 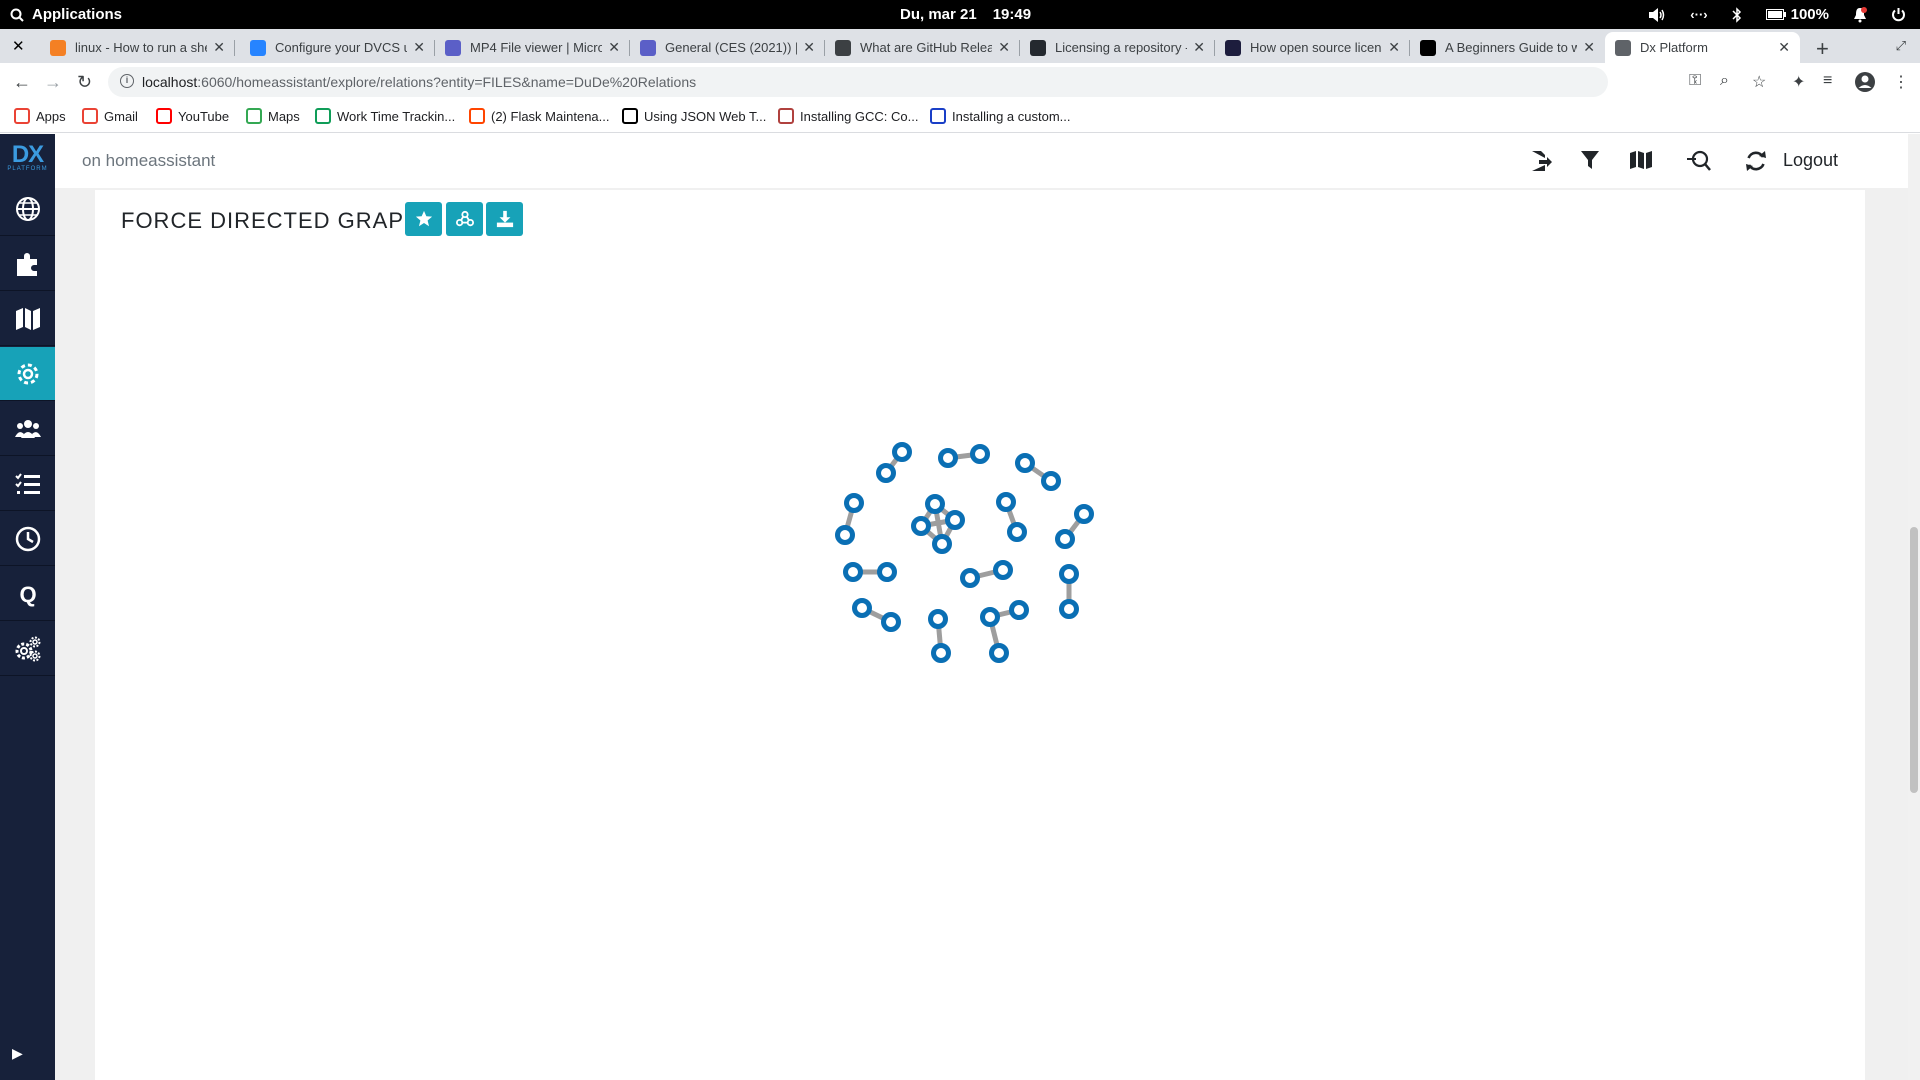 What do you see at coordinates (17, 1053) in the screenshot?
I see `expand-sidebar-icon: ▶` at bounding box center [17, 1053].